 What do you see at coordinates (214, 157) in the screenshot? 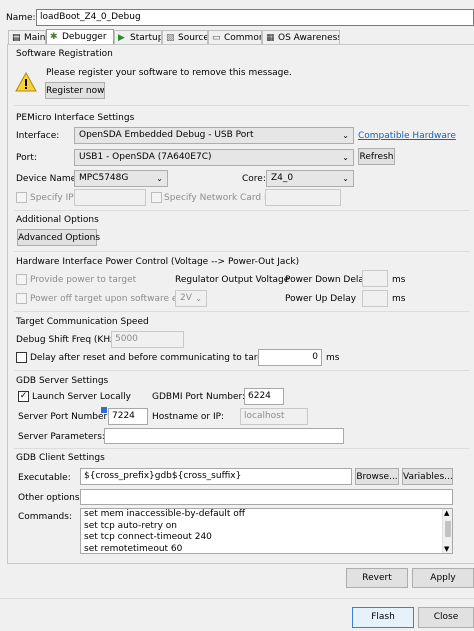
I see `port-select: USB1 - OpenSDA (7A640E7C) ⌄` at bounding box center [214, 157].